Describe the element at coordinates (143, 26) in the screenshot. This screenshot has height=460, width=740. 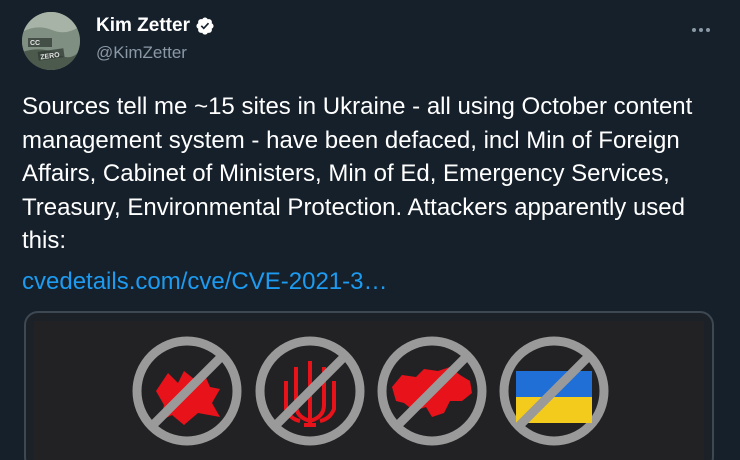
I see `author-display-name: Kim Zetter` at that location.